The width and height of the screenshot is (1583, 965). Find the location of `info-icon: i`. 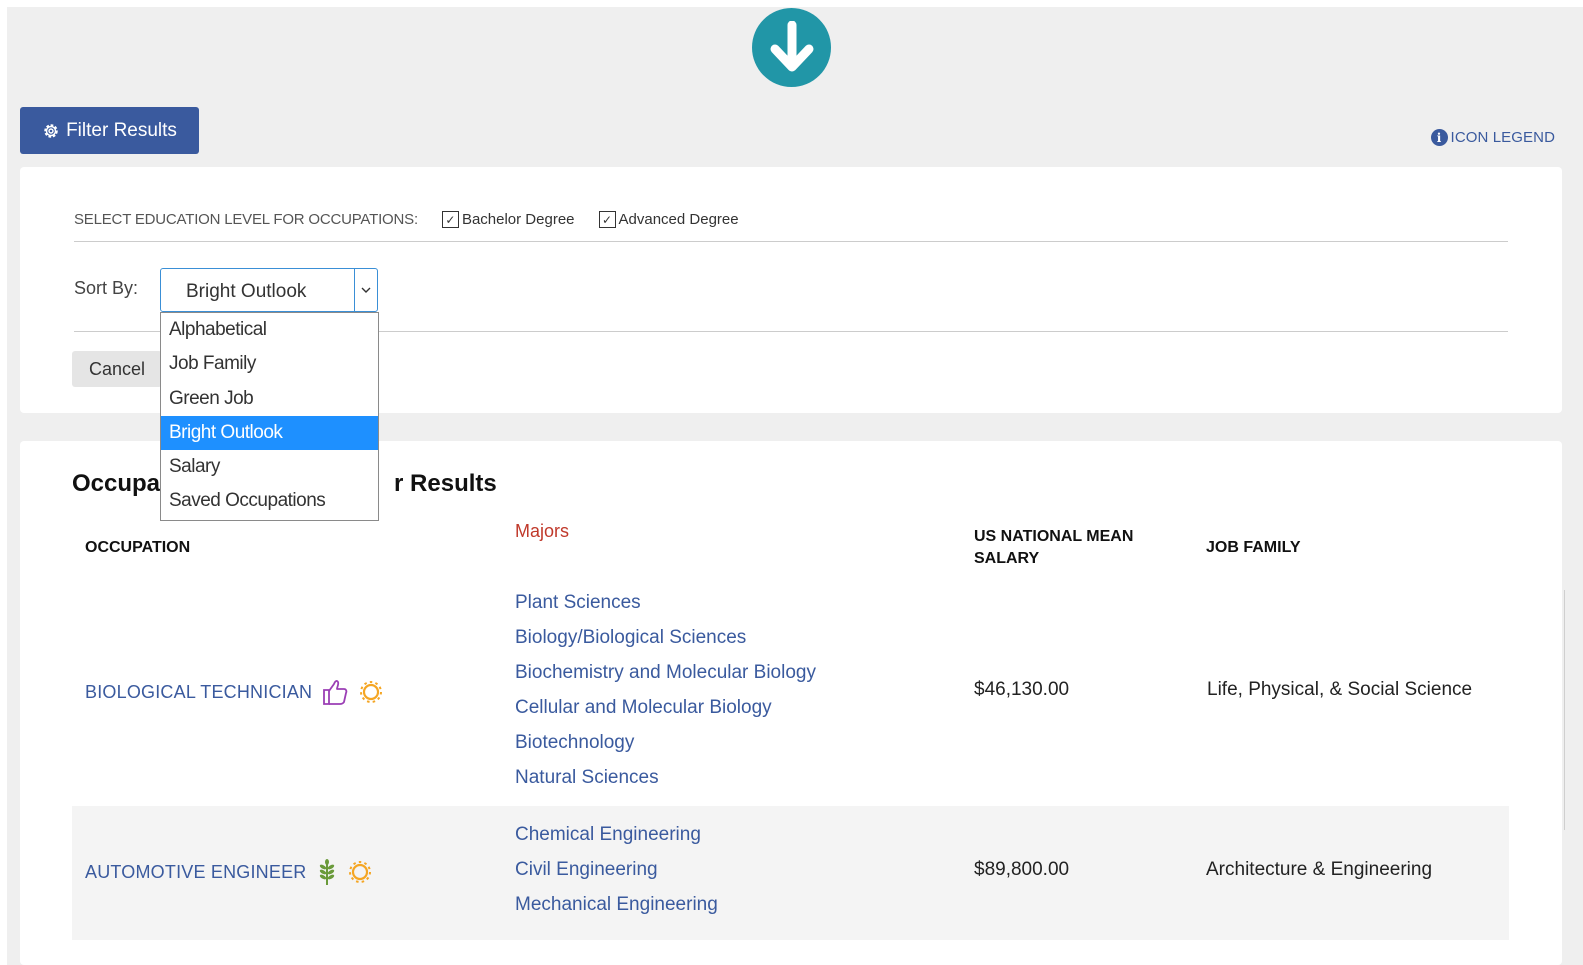

info-icon: i is located at coordinates (1439, 137).